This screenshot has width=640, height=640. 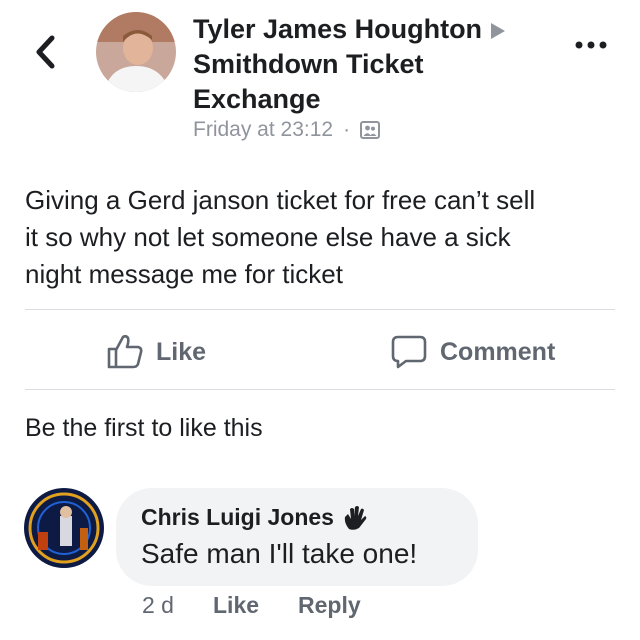 I want to click on comment-label: Comment, so click(x=498, y=351).